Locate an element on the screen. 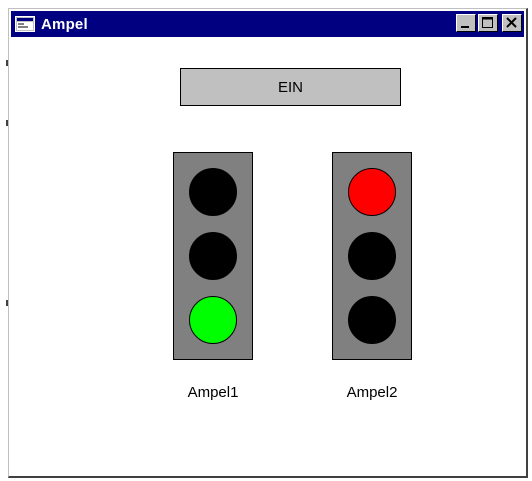 This screenshot has height=481, width=532. app-window-icon is located at coordinates (25, 24).